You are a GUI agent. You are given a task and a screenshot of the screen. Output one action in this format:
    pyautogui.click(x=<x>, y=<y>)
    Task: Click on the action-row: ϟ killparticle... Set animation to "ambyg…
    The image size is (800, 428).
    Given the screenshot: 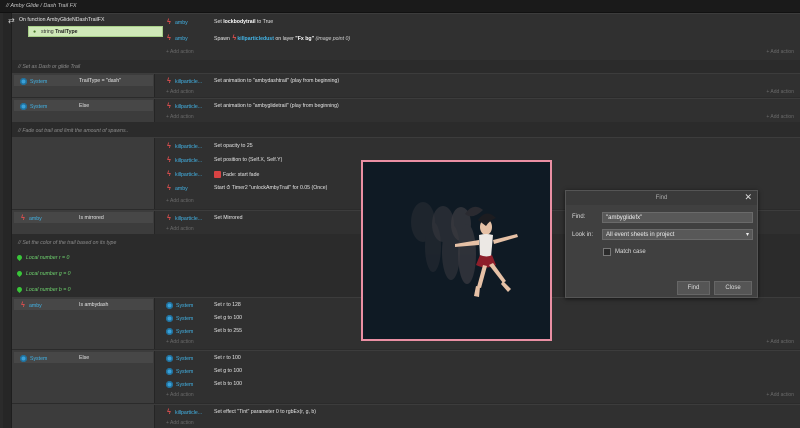 What is the action you would take?
    pyautogui.click(x=478, y=106)
    